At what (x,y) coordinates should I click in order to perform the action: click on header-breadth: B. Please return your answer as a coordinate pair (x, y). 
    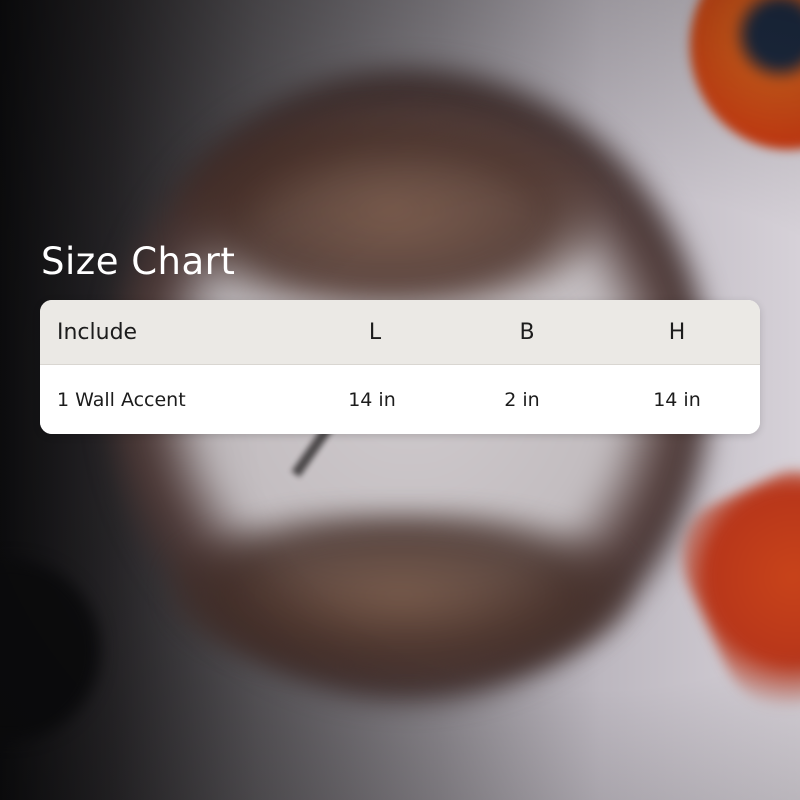
    Looking at the image, I should click on (527, 332).